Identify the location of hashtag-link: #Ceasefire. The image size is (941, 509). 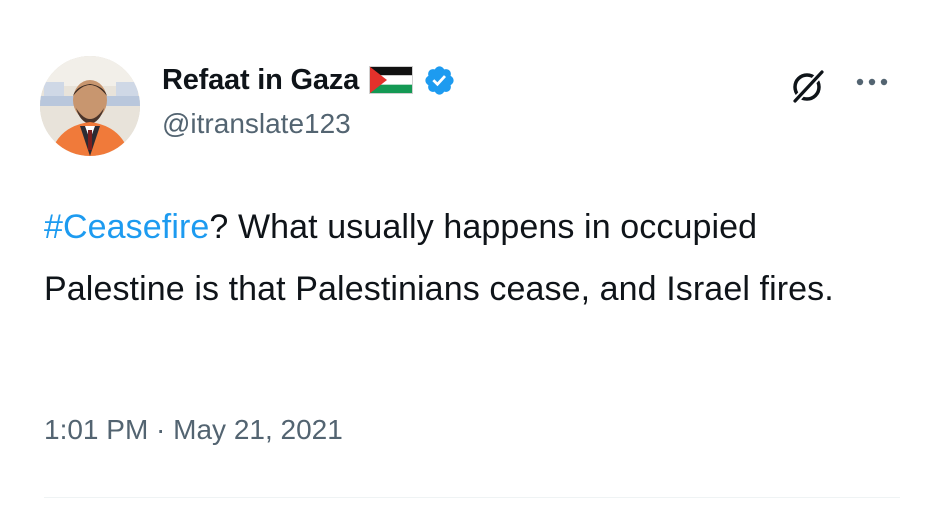
(126, 227).